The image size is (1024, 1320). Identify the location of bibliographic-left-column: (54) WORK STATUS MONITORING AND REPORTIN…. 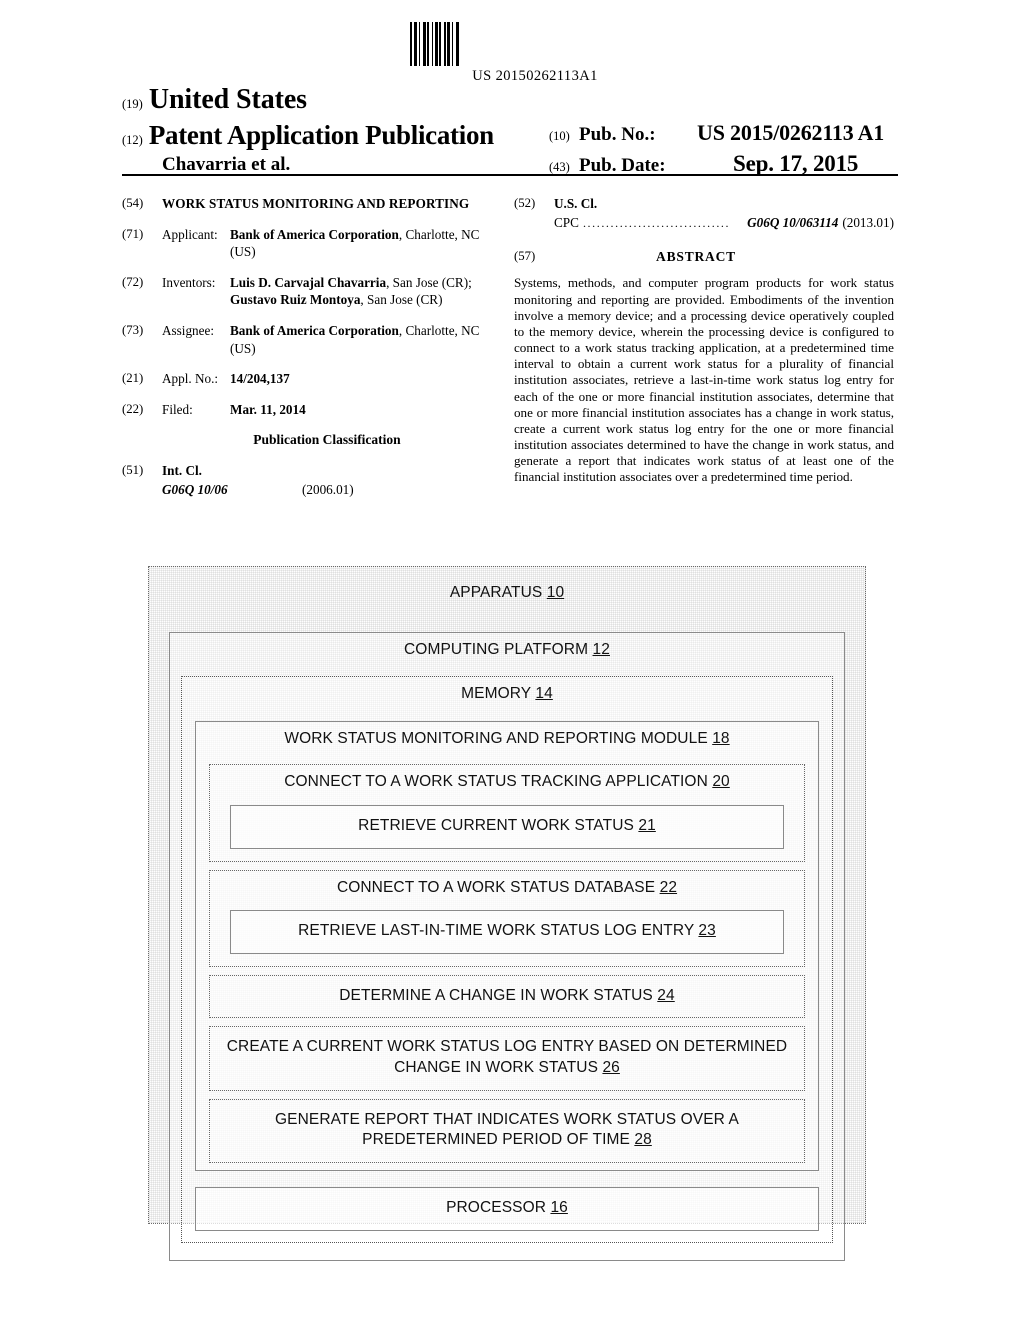
(312, 353).